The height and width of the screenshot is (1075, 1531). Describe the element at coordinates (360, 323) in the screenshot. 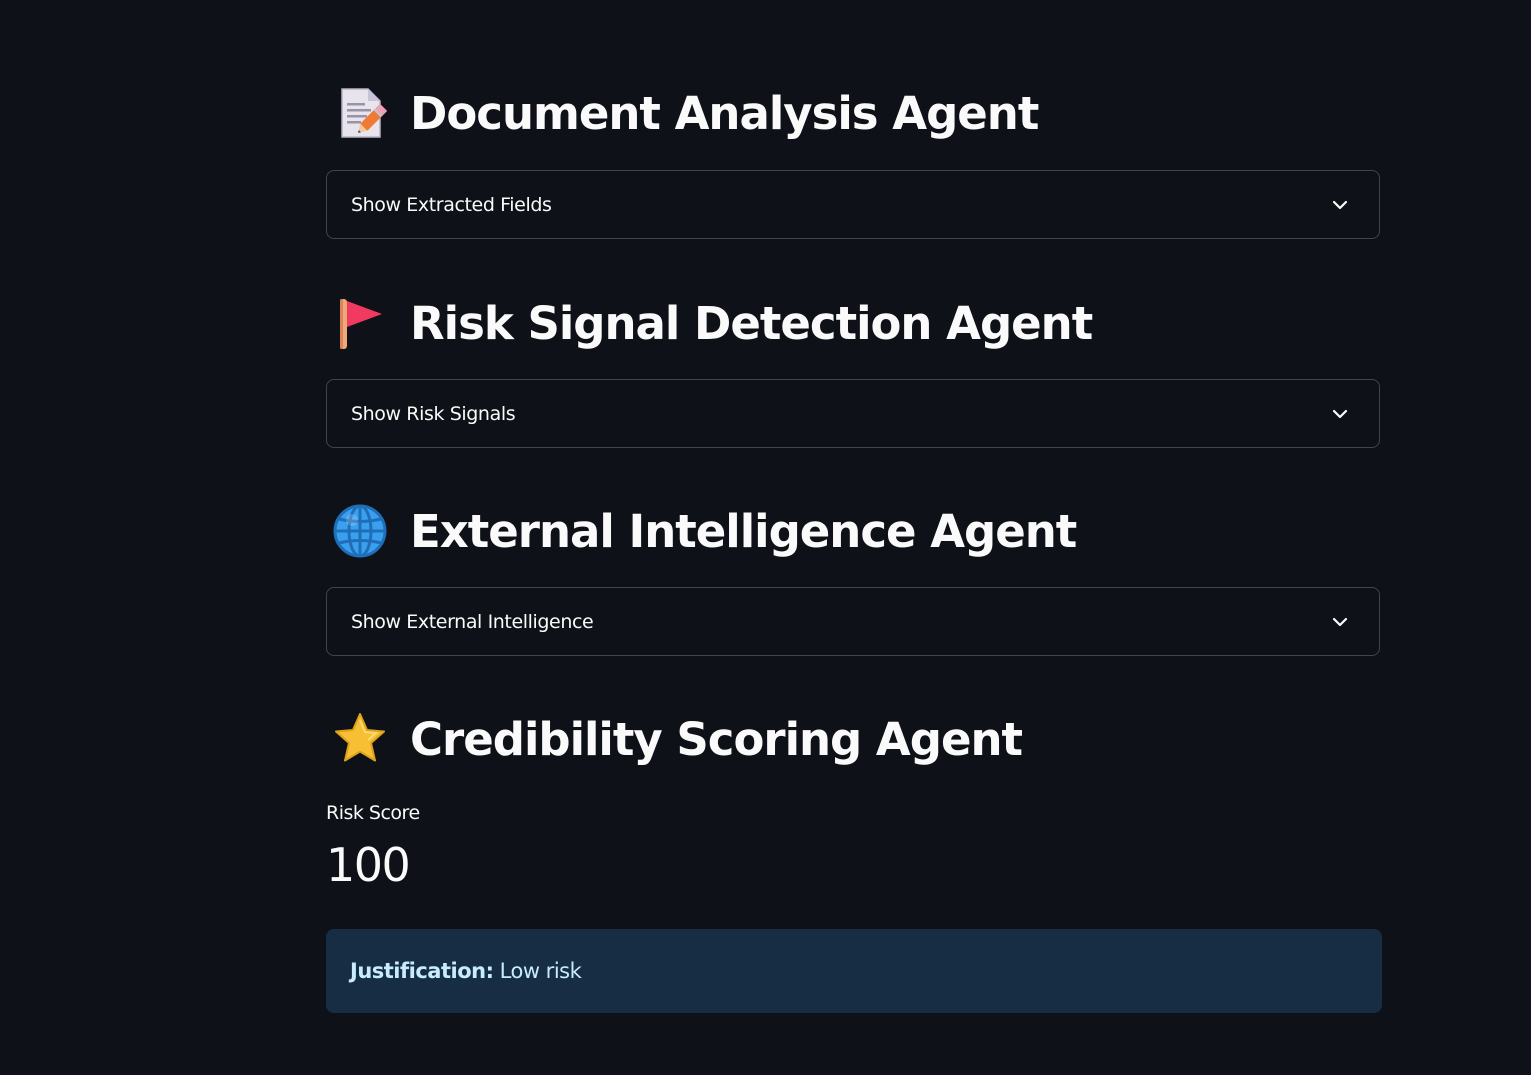

I see `red-flag-icon` at that location.